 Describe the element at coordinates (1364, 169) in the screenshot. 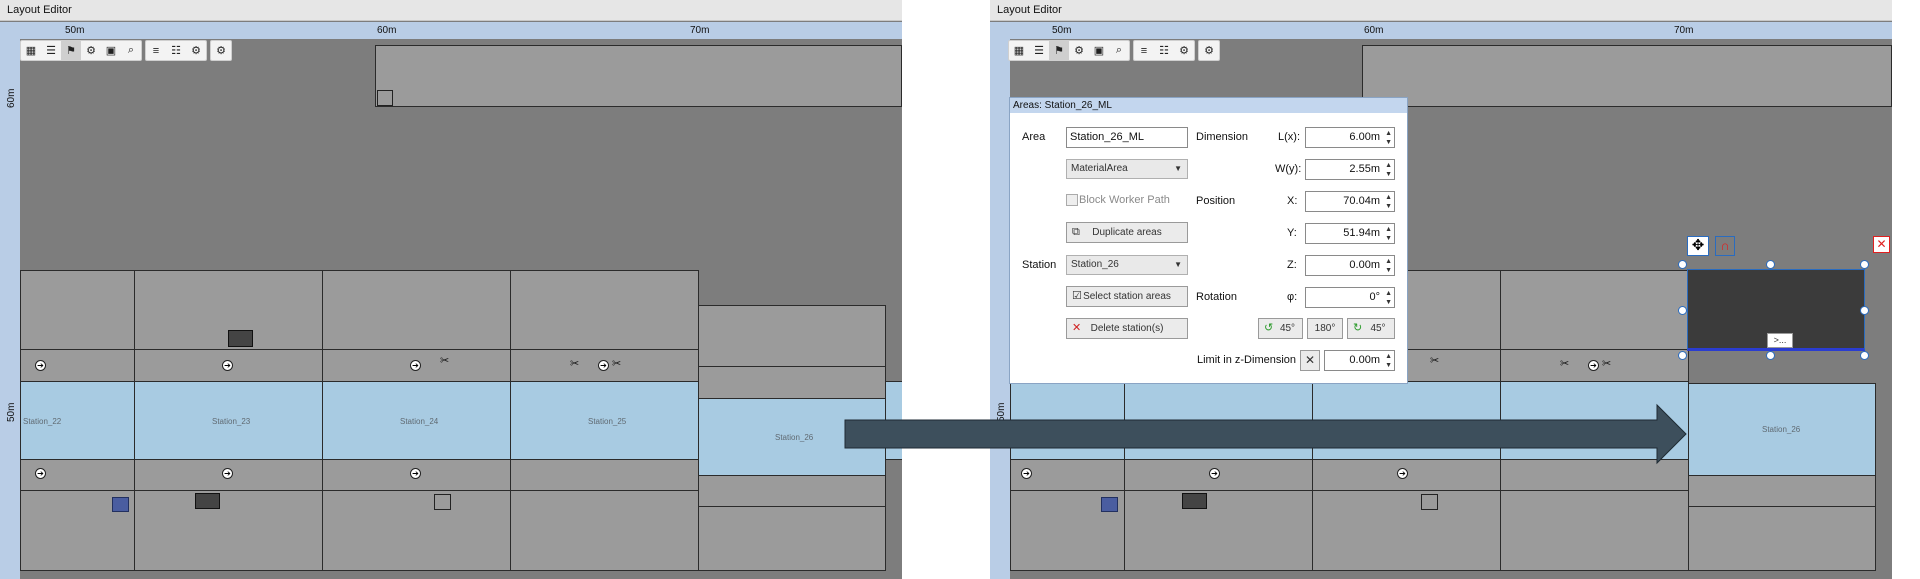

I see `width-y-value: 2.55m` at that location.